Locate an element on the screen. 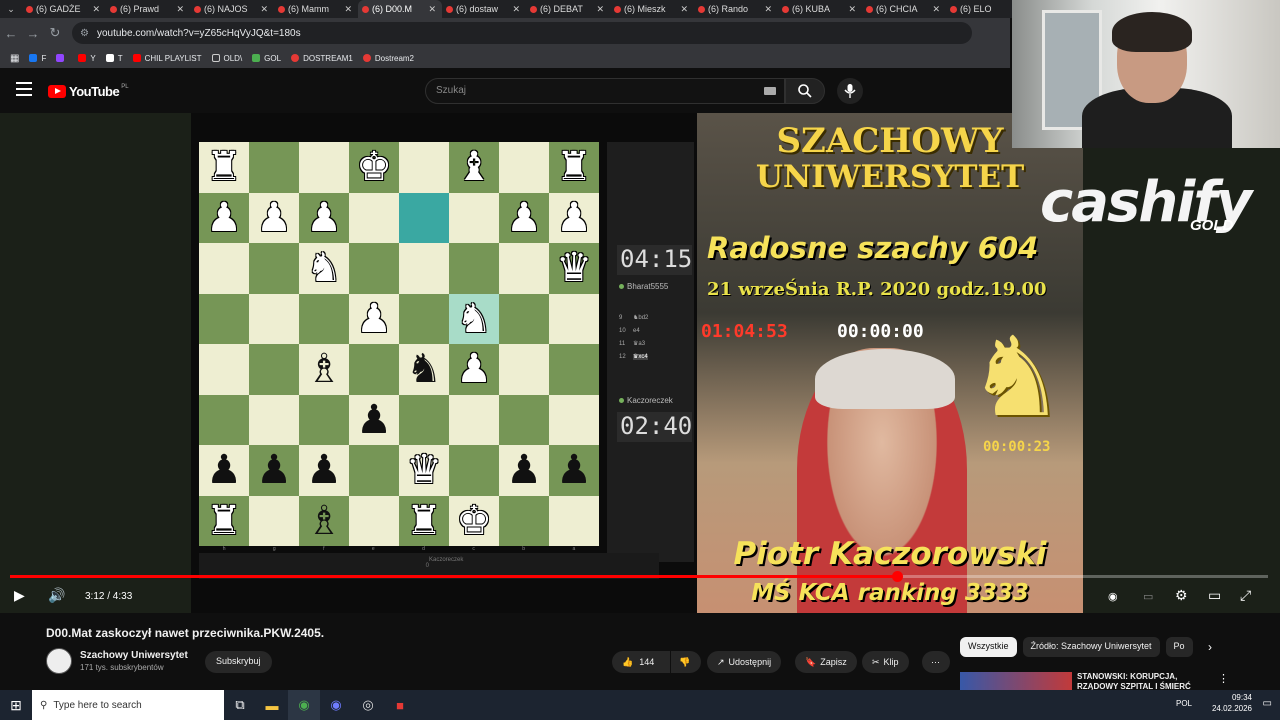  browser-tab: (6) KUBA ✕ is located at coordinates (820, 9).